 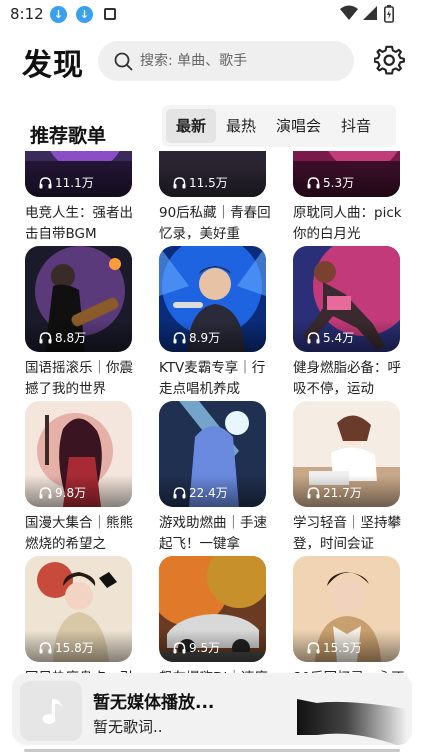 I want to click on playlist-cover: 11.5万, so click(x=212, y=174).